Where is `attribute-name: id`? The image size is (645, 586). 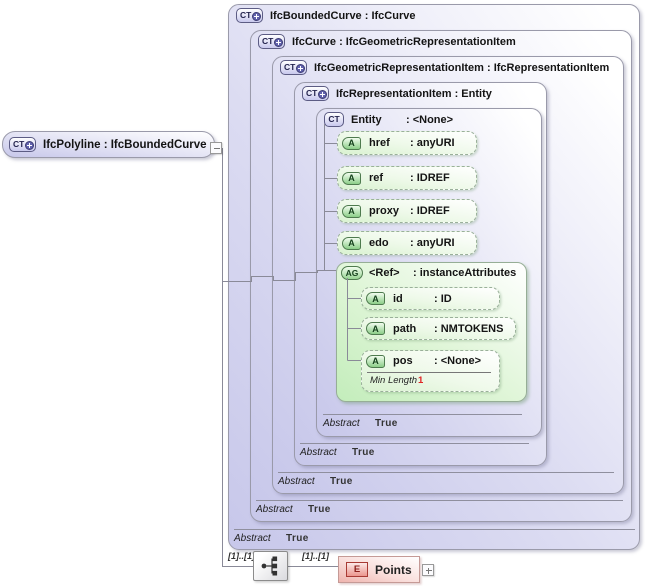 attribute-name: id is located at coordinates (398, 298).